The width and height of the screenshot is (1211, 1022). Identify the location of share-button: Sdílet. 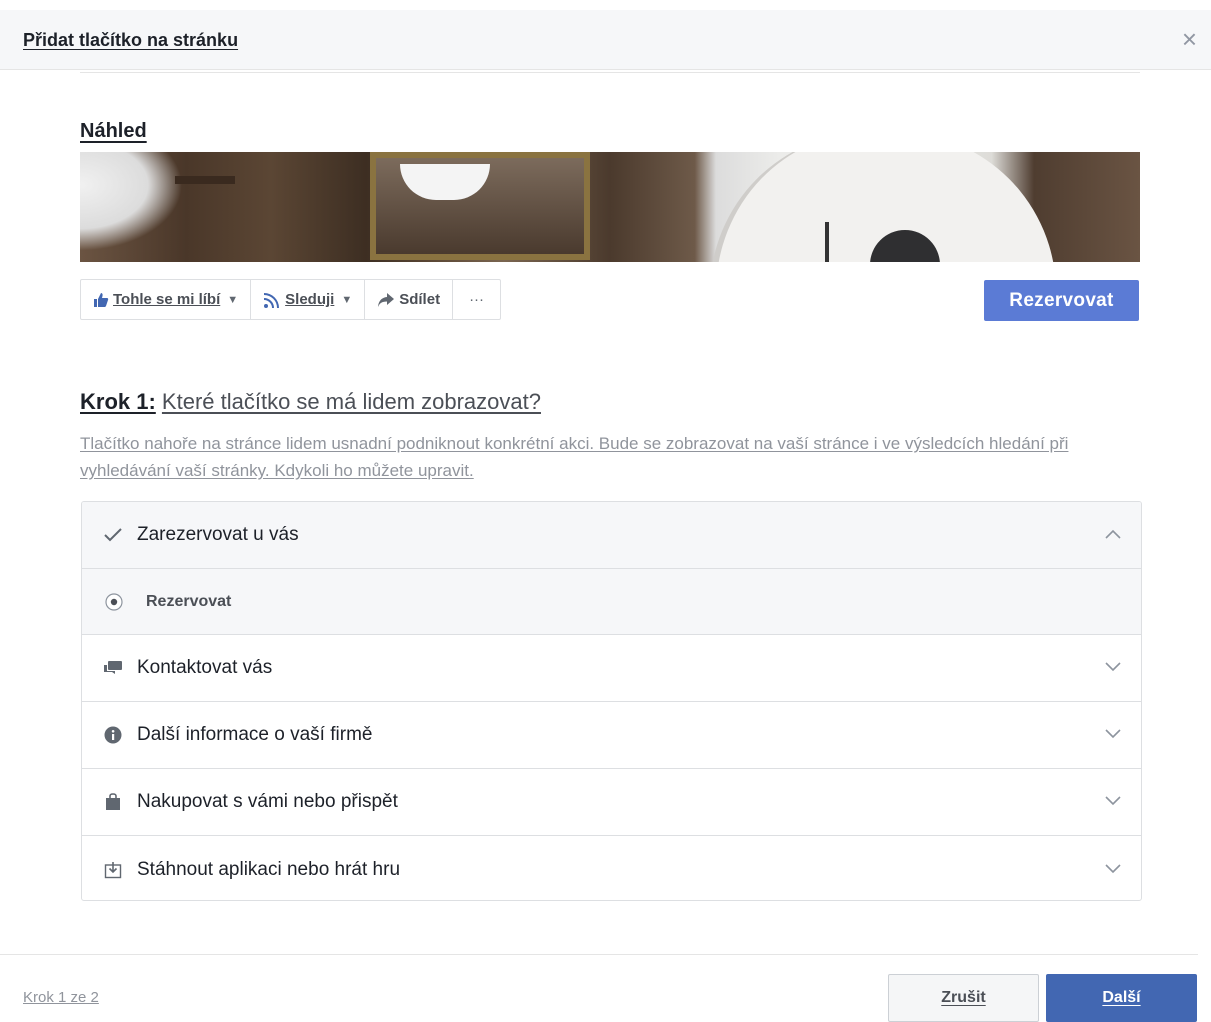
(409, 299).